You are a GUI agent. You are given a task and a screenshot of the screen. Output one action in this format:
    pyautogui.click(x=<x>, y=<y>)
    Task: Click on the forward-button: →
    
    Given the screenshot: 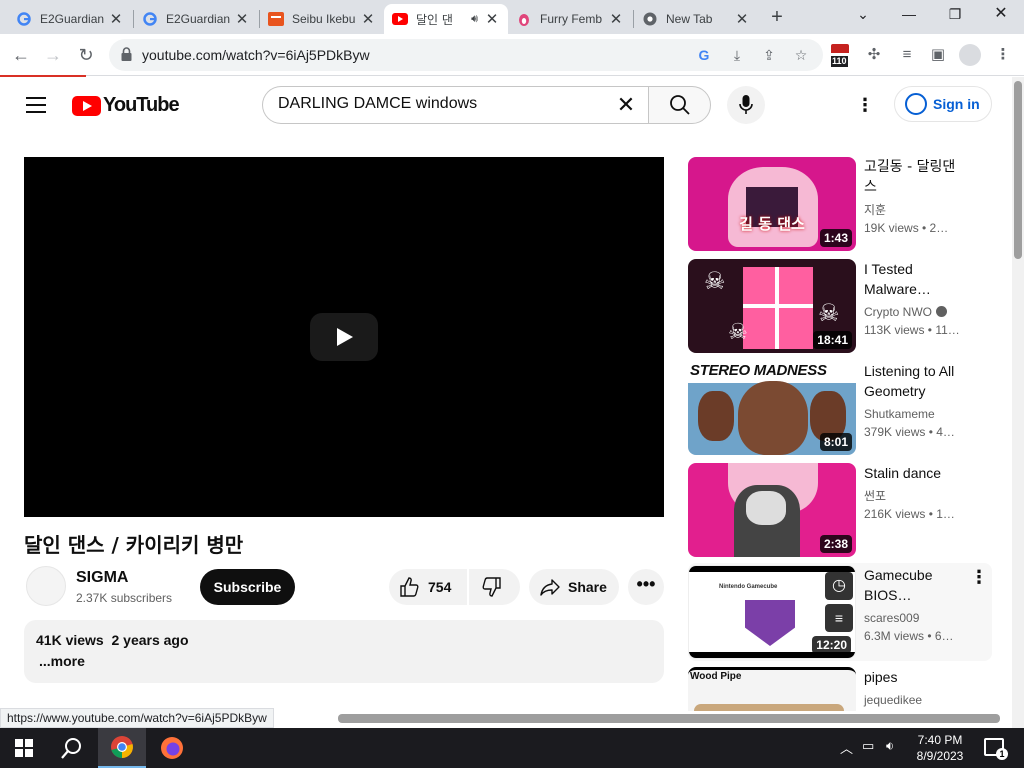 What is the action you would take?
    pyautogui.click(x=53, y=55)
    